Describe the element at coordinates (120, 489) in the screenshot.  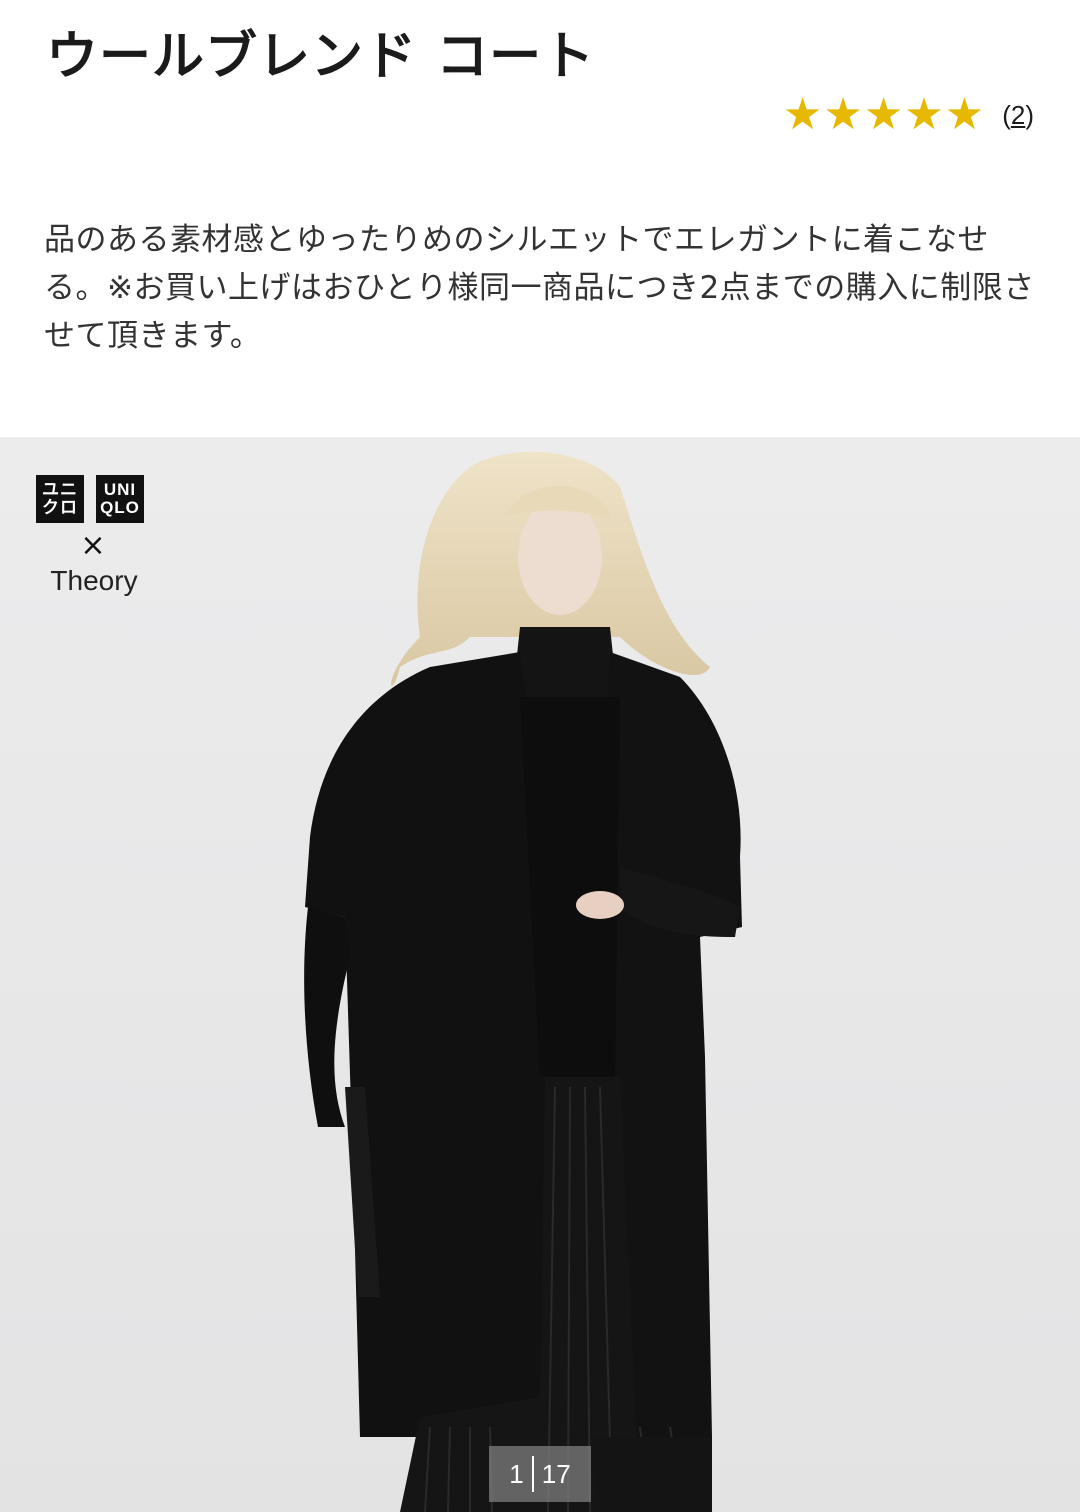
I see `logo-box2-line1: UNI` at that location.